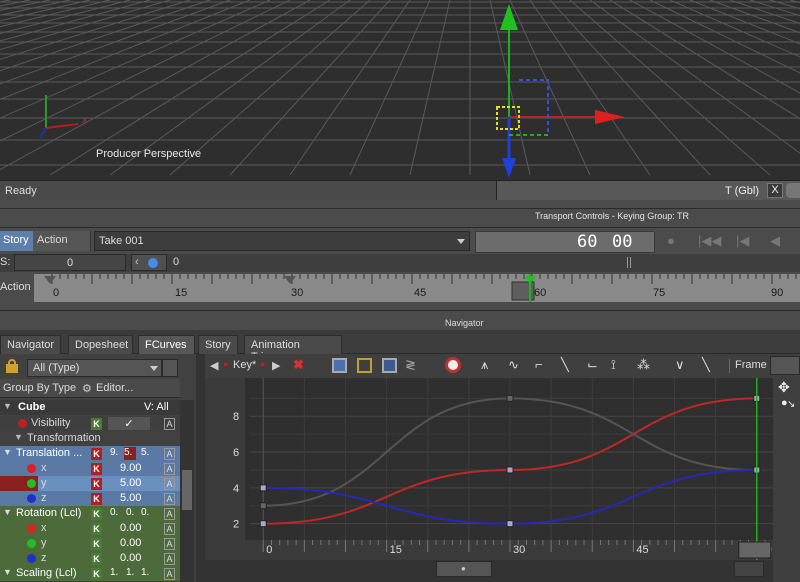  I want to click on tree-row-rotation: ▼ Rotation (Lcl) K 0. 0. 0. A, so click(90, 513).